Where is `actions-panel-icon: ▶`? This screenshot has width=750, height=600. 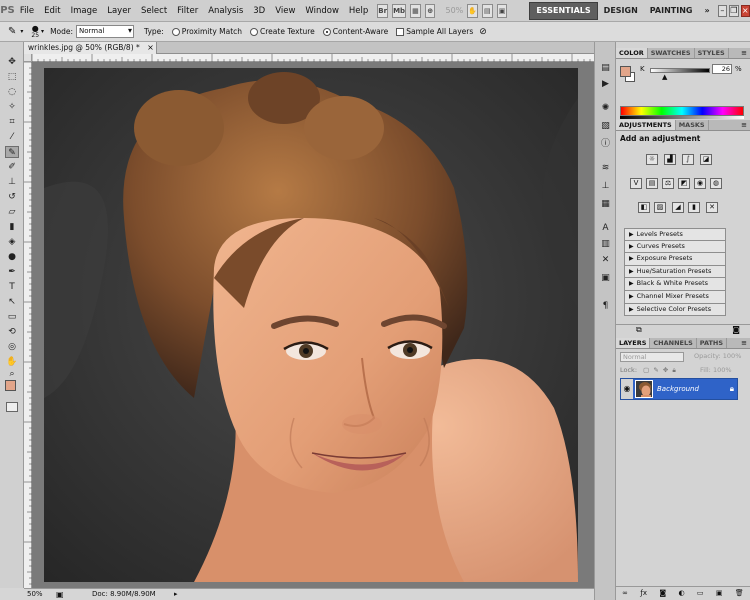 actions-panel-icon: ▶ is located at coordinates (605, 84).